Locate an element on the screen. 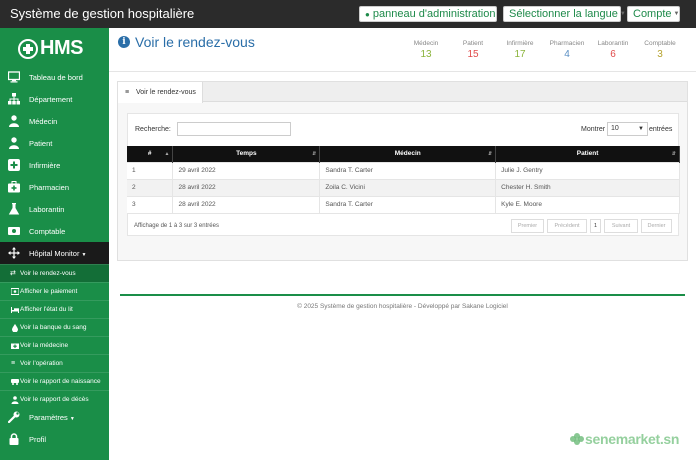  column-header-number: # ▲ is located at coordinates (150, 154).